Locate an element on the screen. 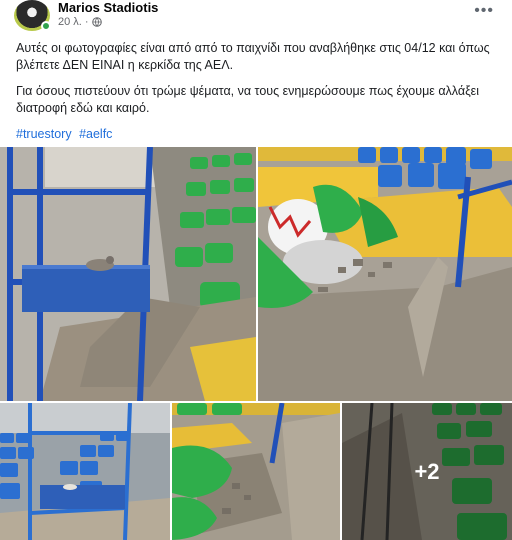  photo-more-overlay-tile: +2 is located at coordinates (427, 471).